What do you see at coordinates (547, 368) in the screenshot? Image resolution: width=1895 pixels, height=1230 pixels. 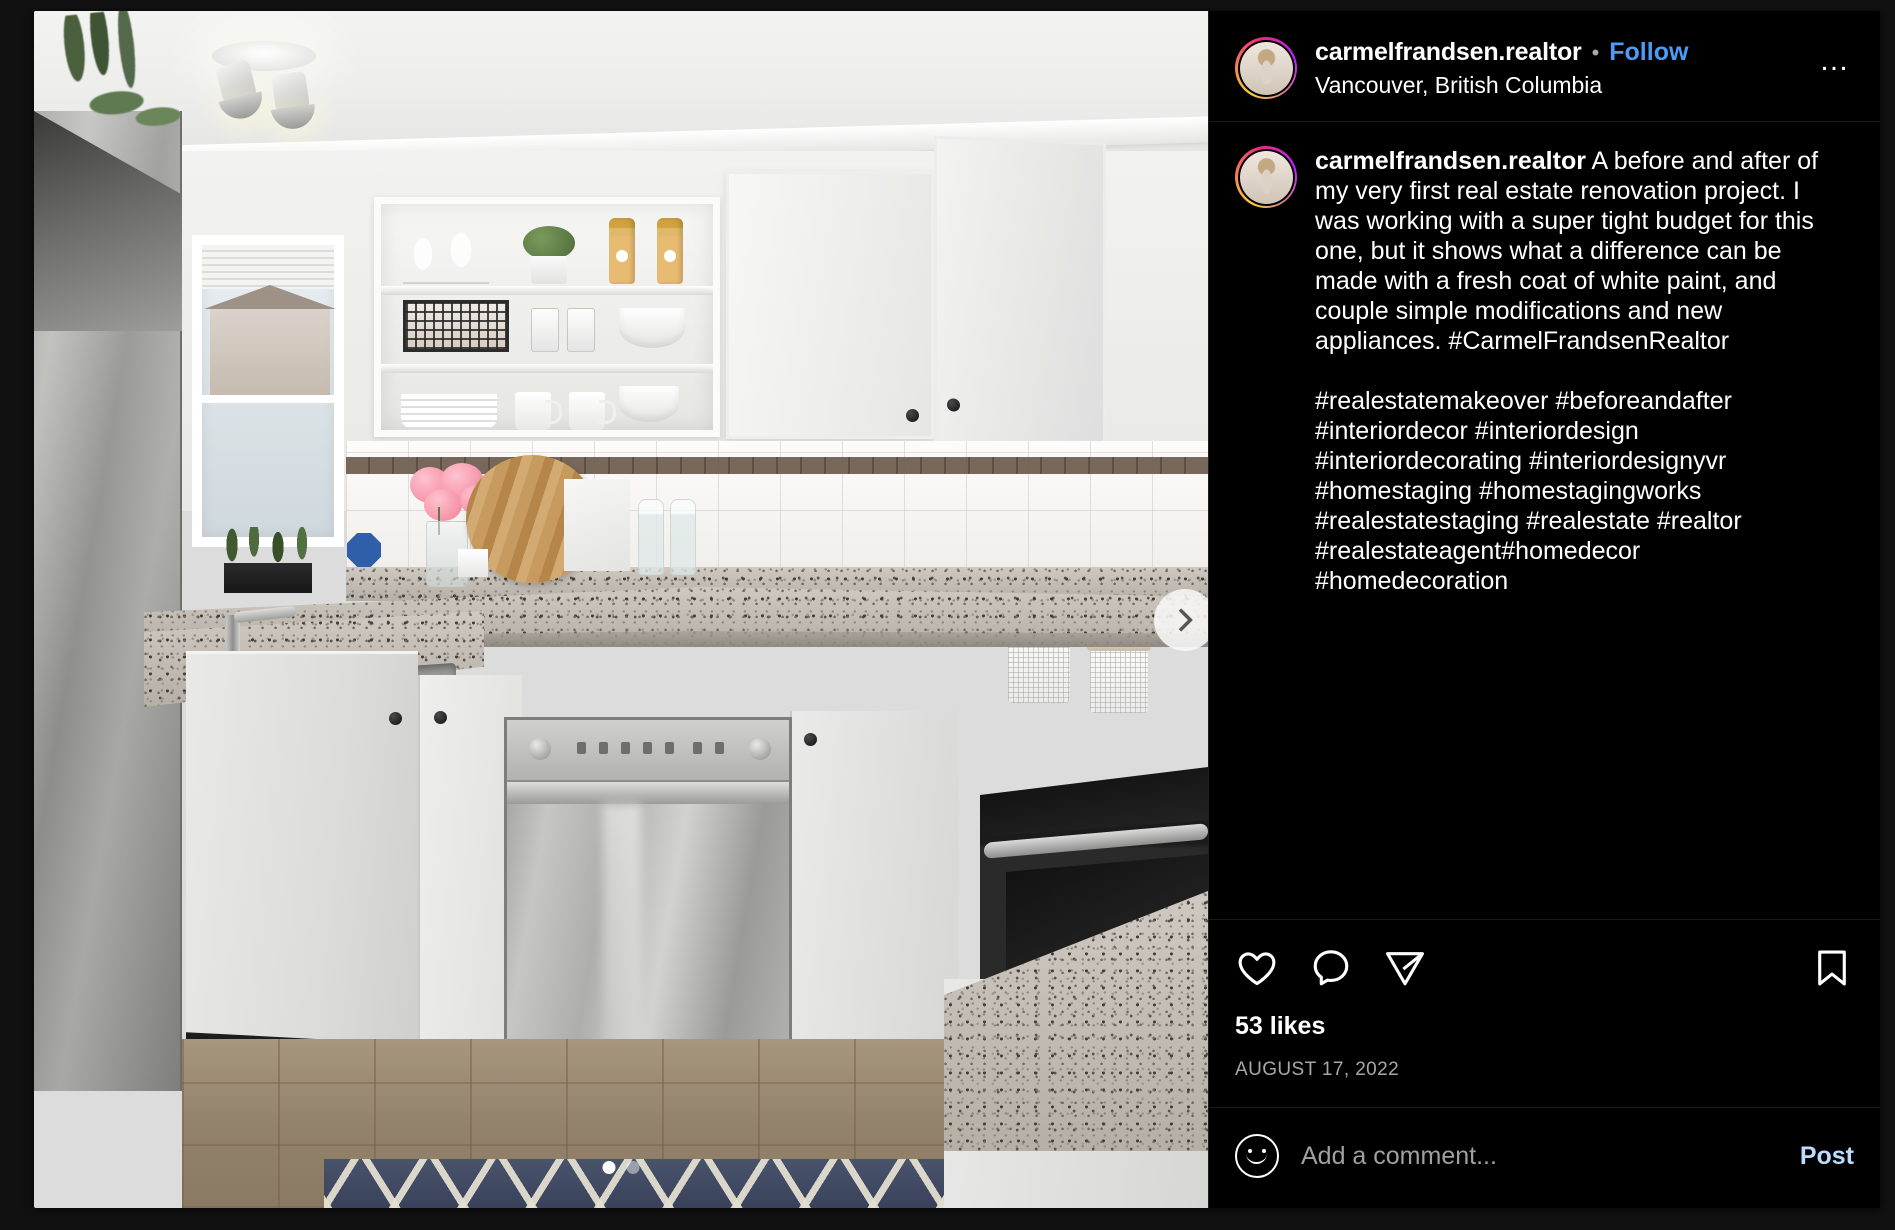 I see `shelf-divider-lower` at bounding box center [547, 368].